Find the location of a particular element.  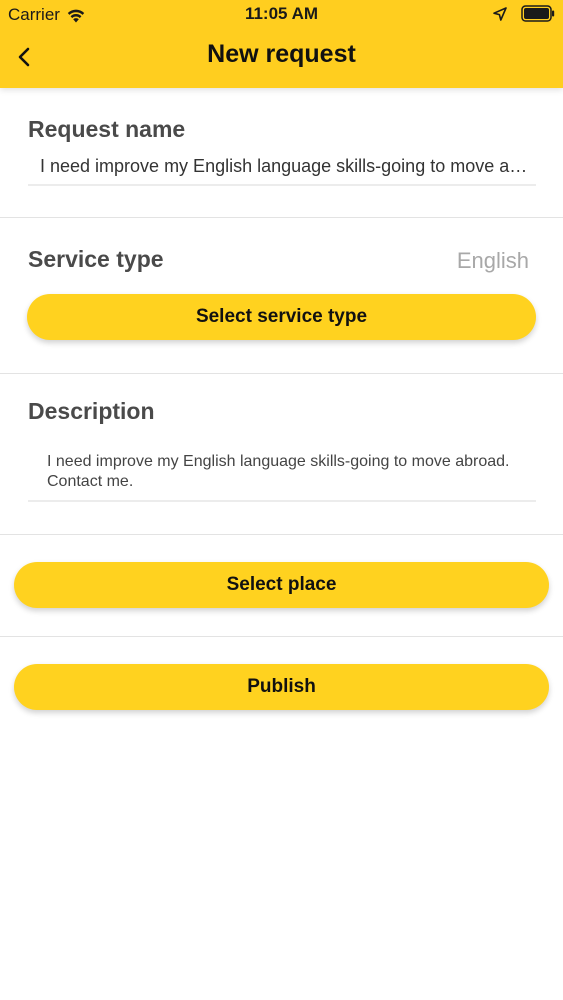

request-name-label: Request name is located at coordinates (107, 129).